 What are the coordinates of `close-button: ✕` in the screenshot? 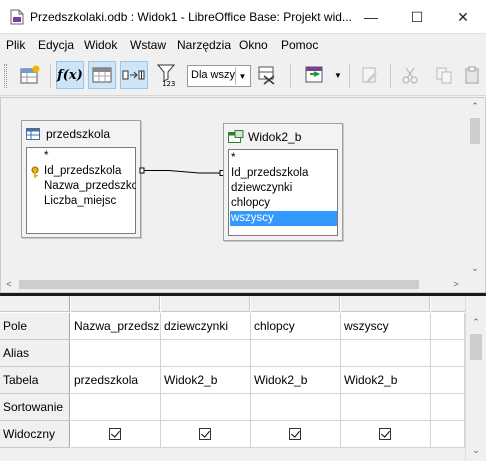 It's located at (463, 17).